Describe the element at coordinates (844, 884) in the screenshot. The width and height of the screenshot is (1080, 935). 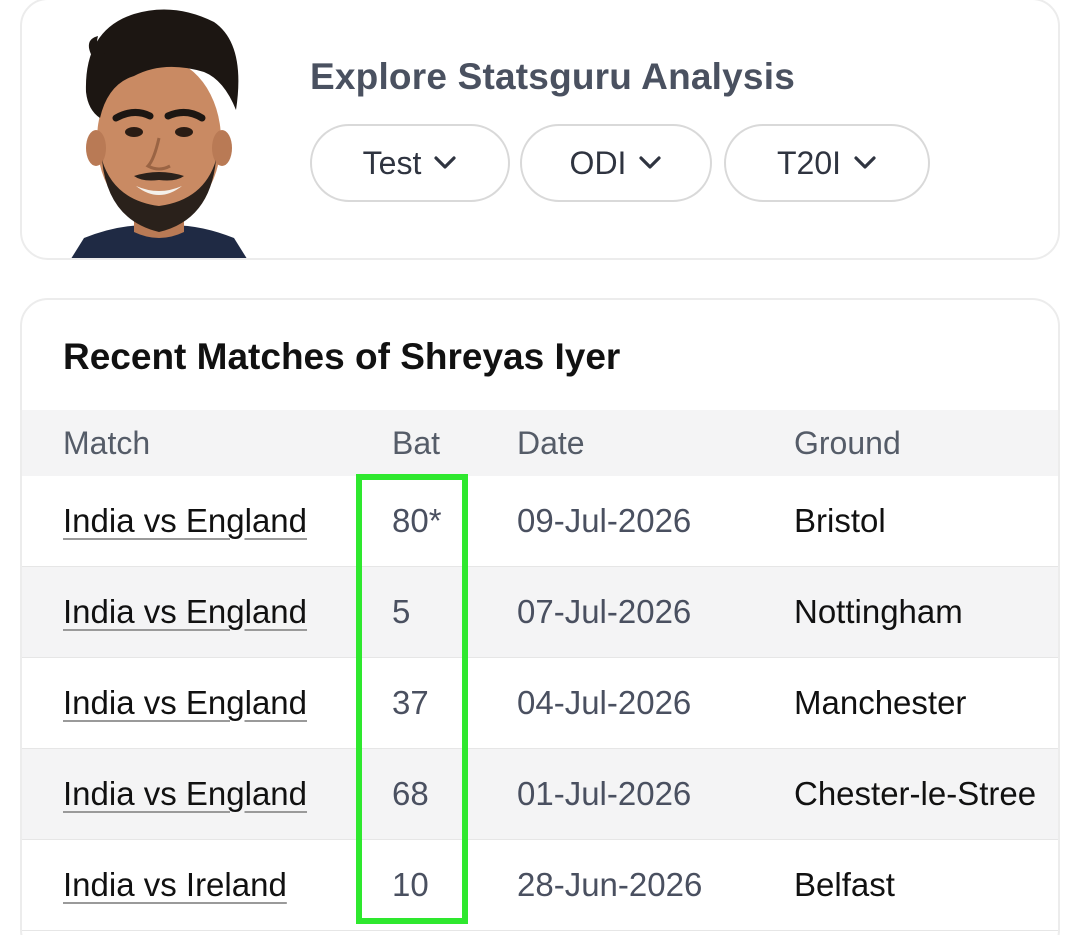
I see `match-ground: Belfast` at that location.